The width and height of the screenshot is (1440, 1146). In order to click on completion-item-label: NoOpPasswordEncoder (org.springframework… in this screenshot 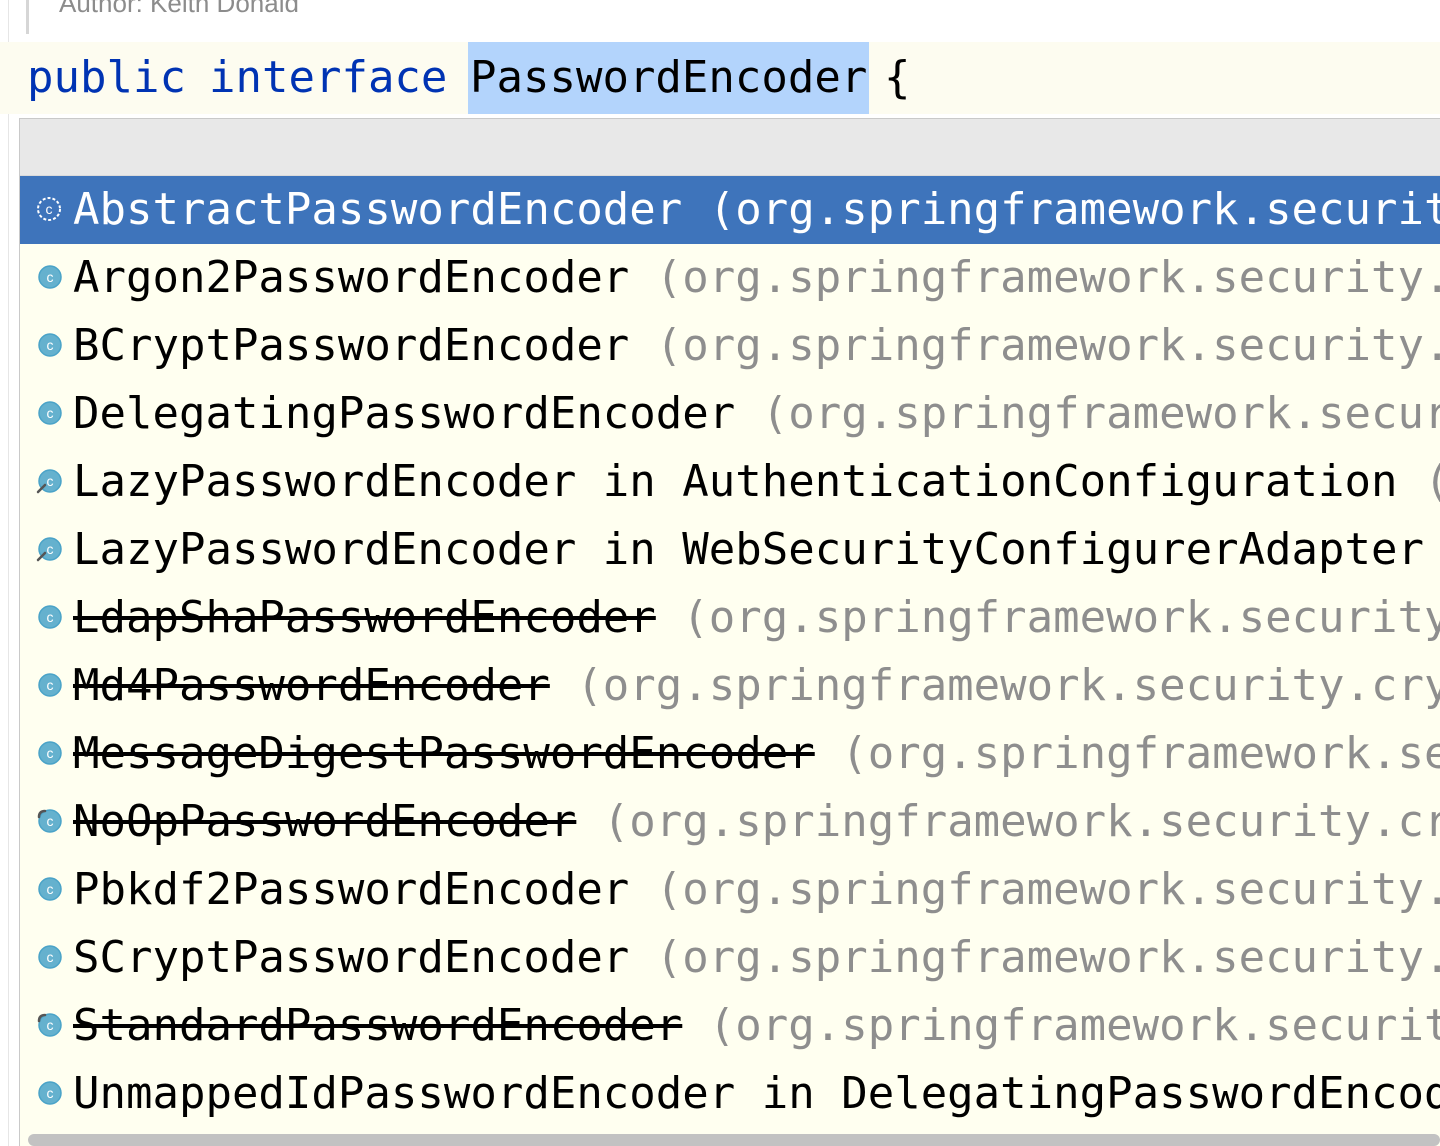, I will do `click(756, 822)`.